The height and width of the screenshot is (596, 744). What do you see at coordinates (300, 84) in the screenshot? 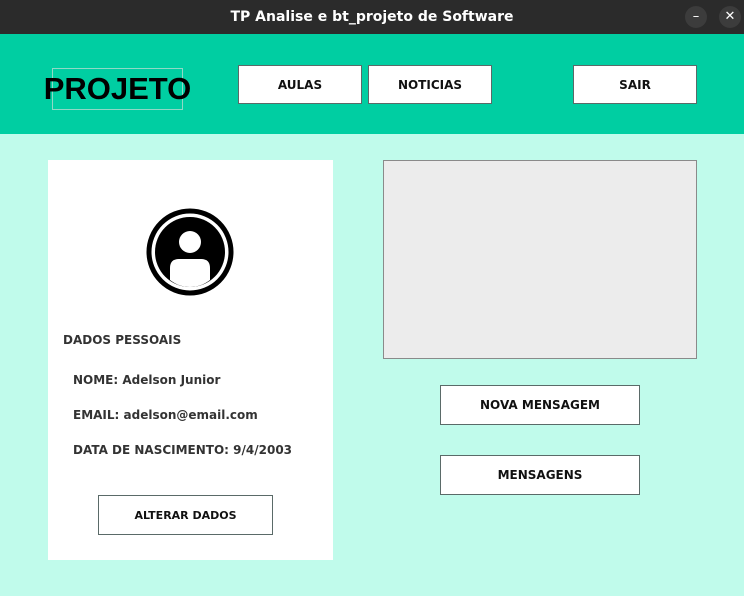
I see `aulas-button: AULAS` at bounding box center [300, 84].